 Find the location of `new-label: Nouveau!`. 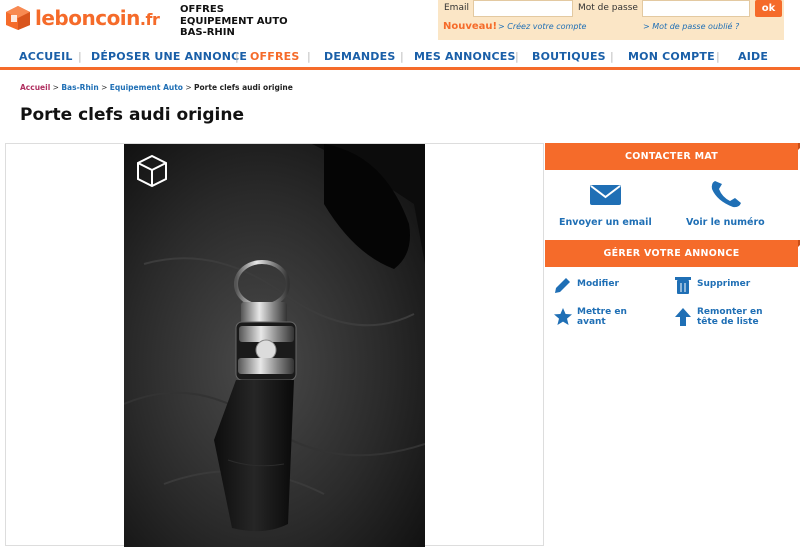

new-label: Nouveau! is located at coordinates (470, 26).